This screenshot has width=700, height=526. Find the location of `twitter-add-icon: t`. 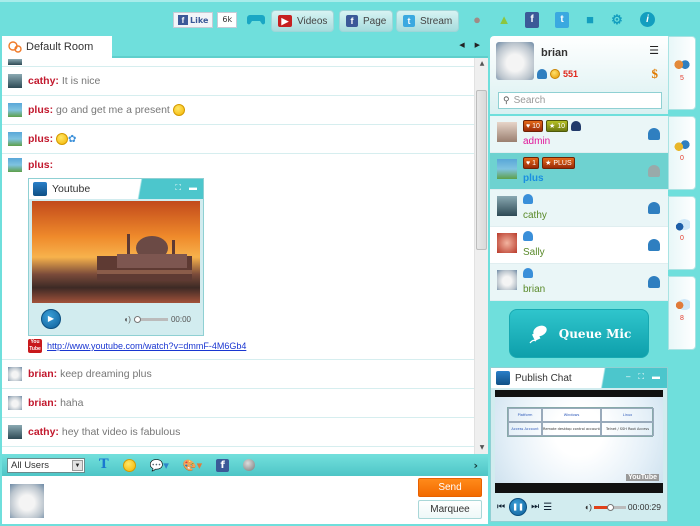

twitter-add-icon: t is located at coordinates (562, 20).